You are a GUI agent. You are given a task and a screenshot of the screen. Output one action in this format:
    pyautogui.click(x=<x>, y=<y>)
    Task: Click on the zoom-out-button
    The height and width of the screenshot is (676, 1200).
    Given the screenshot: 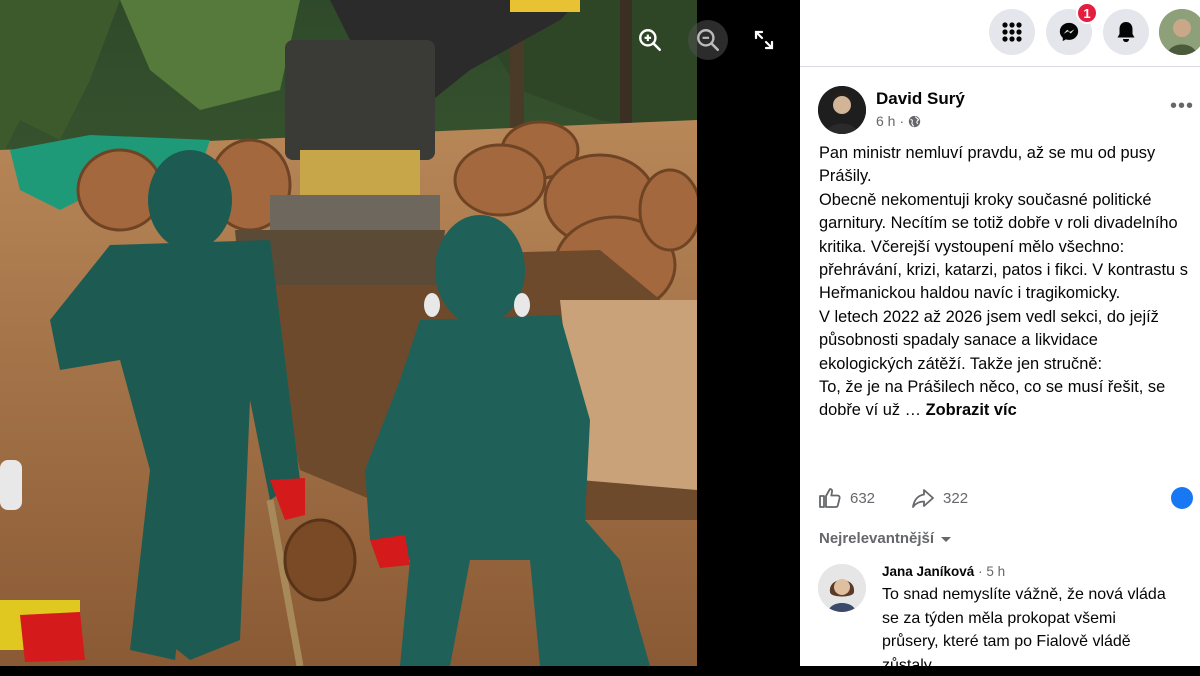 What is the action you would take?
    pyautogui.click(x=708, y=40)
    